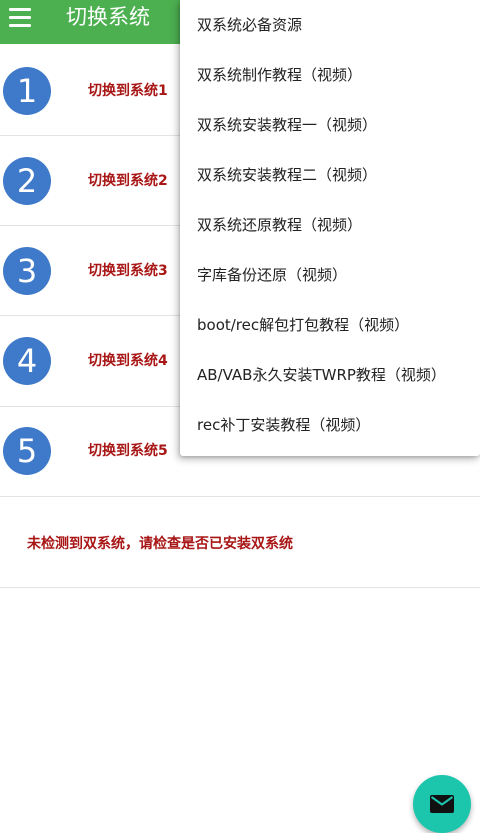  I want to click on menu-item-restore-tutorial: 双系统还原教程（视频）, so click(330, 225).